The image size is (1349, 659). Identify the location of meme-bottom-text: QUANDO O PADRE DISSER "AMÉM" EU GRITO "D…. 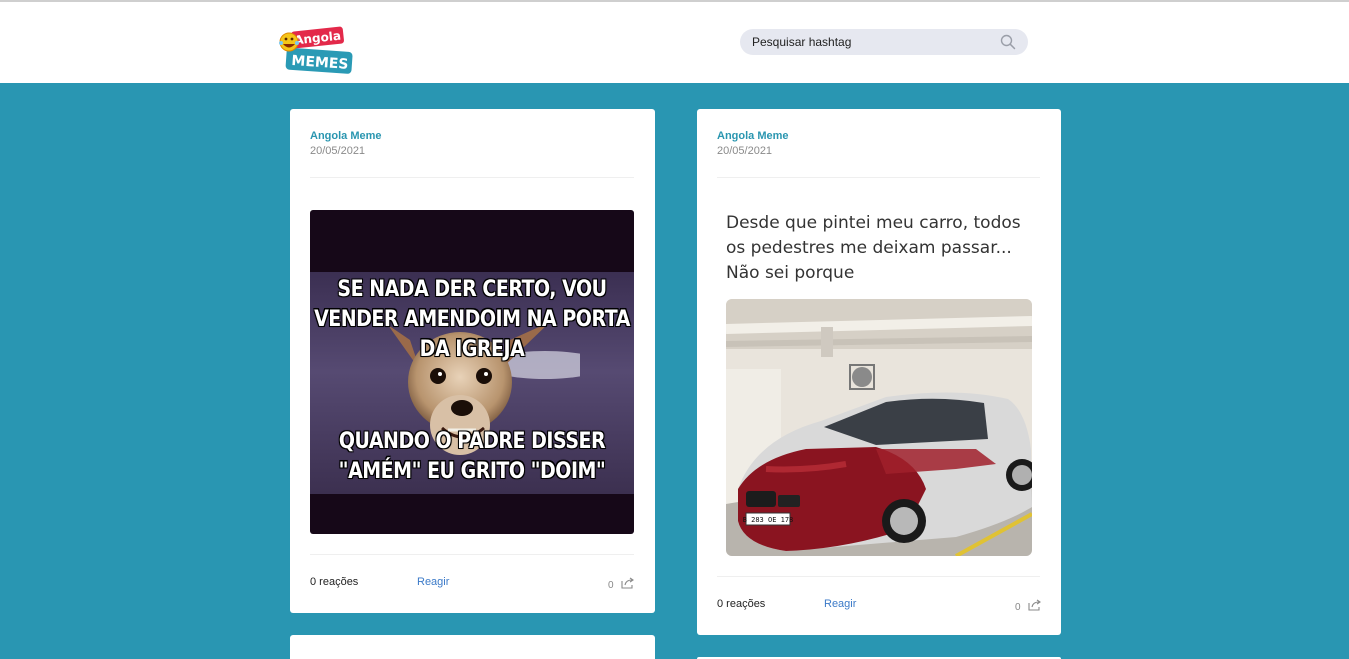
(472, 456).